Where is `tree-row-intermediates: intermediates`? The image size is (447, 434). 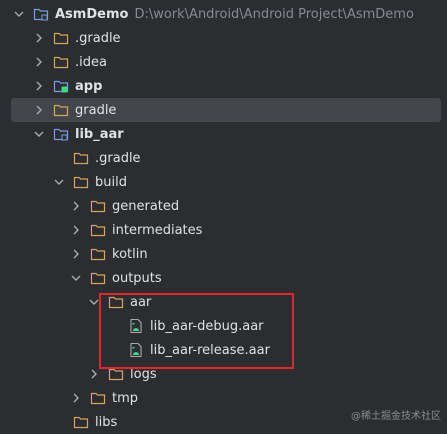
tree-row-intermediates: intermediates is located at coordinates (223, 230).